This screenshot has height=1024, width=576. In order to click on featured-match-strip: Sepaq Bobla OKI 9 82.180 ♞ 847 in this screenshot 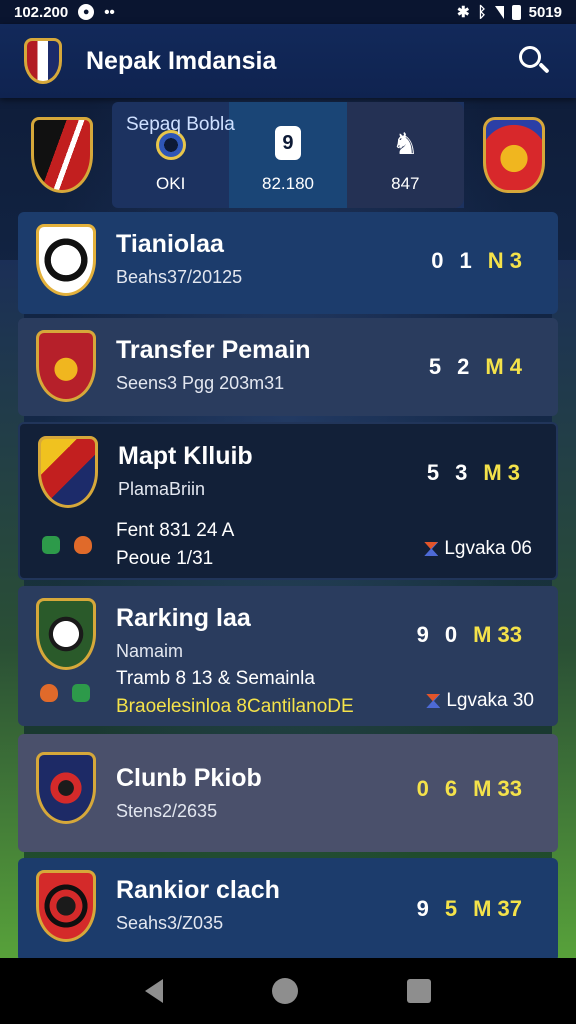, I will do `click(288, 155)`.